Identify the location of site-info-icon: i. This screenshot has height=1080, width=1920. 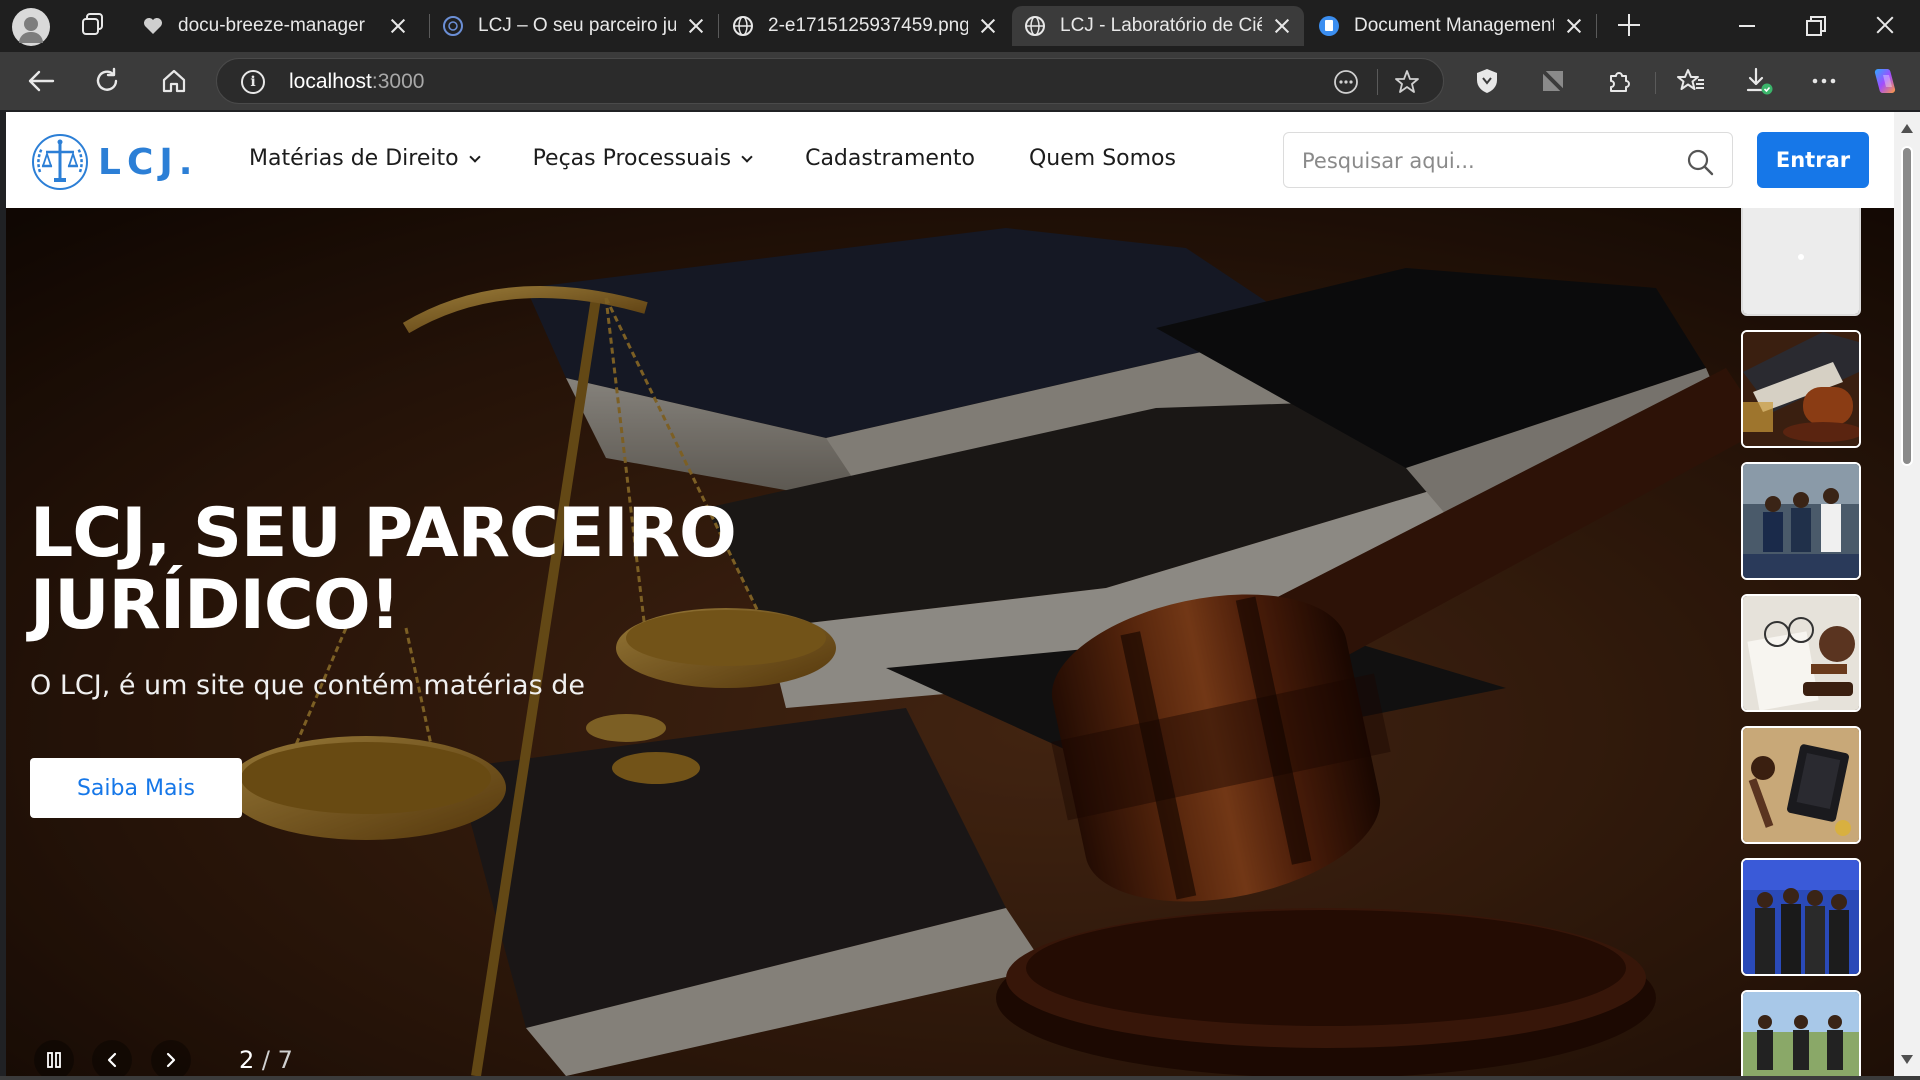
(253, 82).